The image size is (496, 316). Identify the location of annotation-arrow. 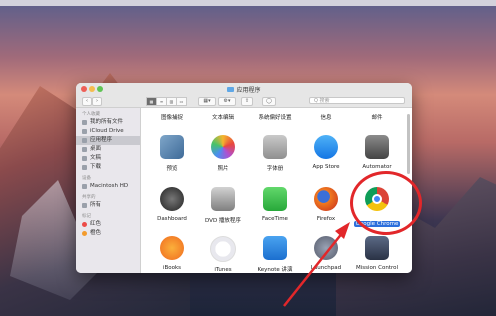
(316, 264).